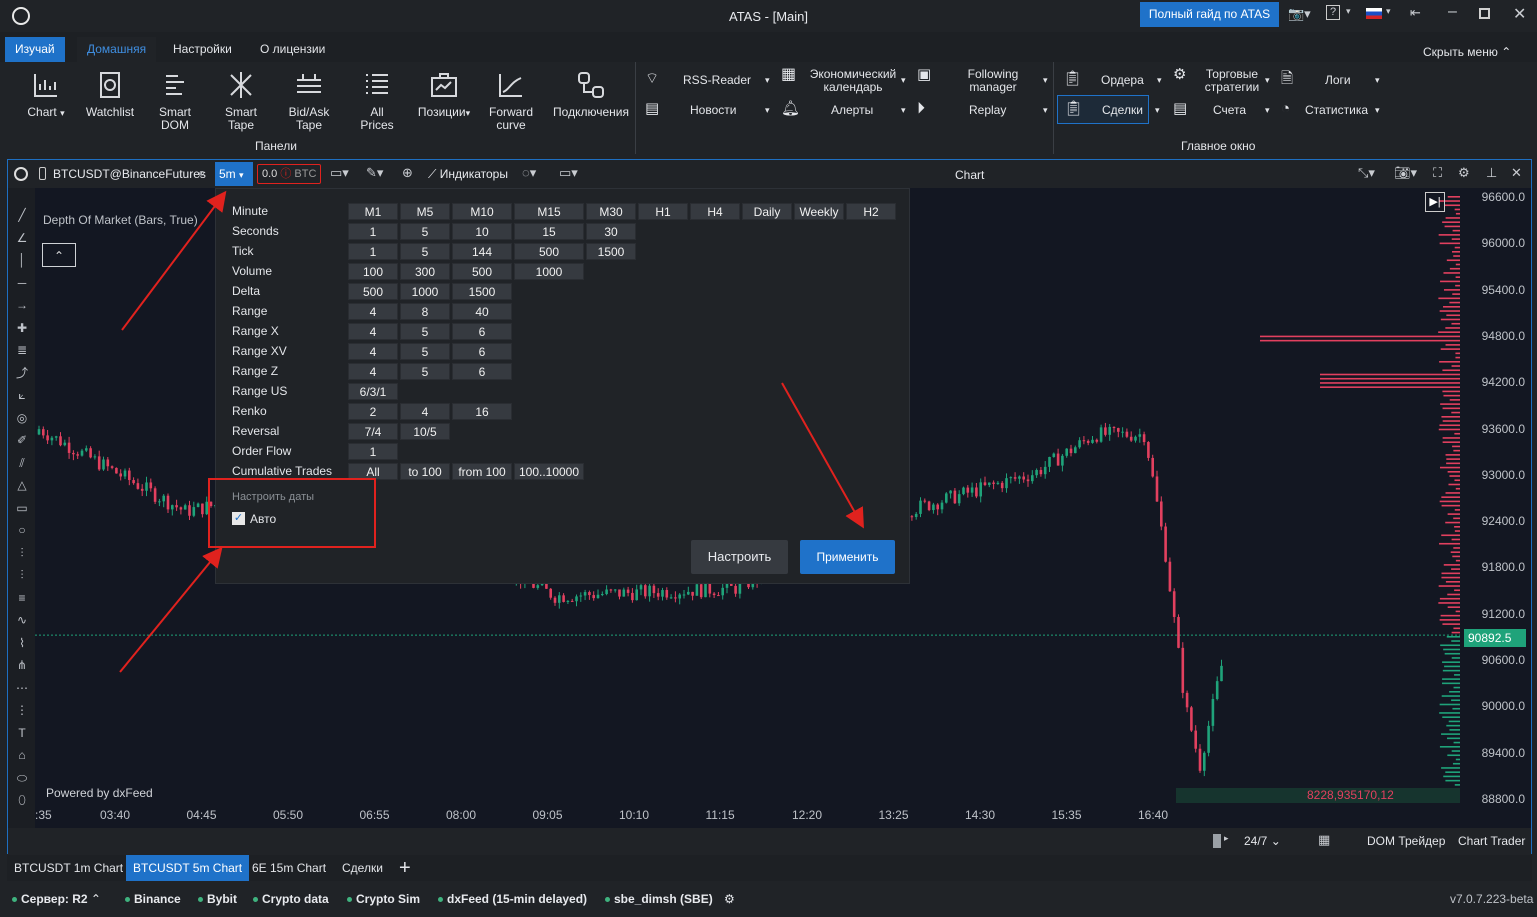 The image size is (1537, 917). I want to click on period-option: 10, so click(482, 231).